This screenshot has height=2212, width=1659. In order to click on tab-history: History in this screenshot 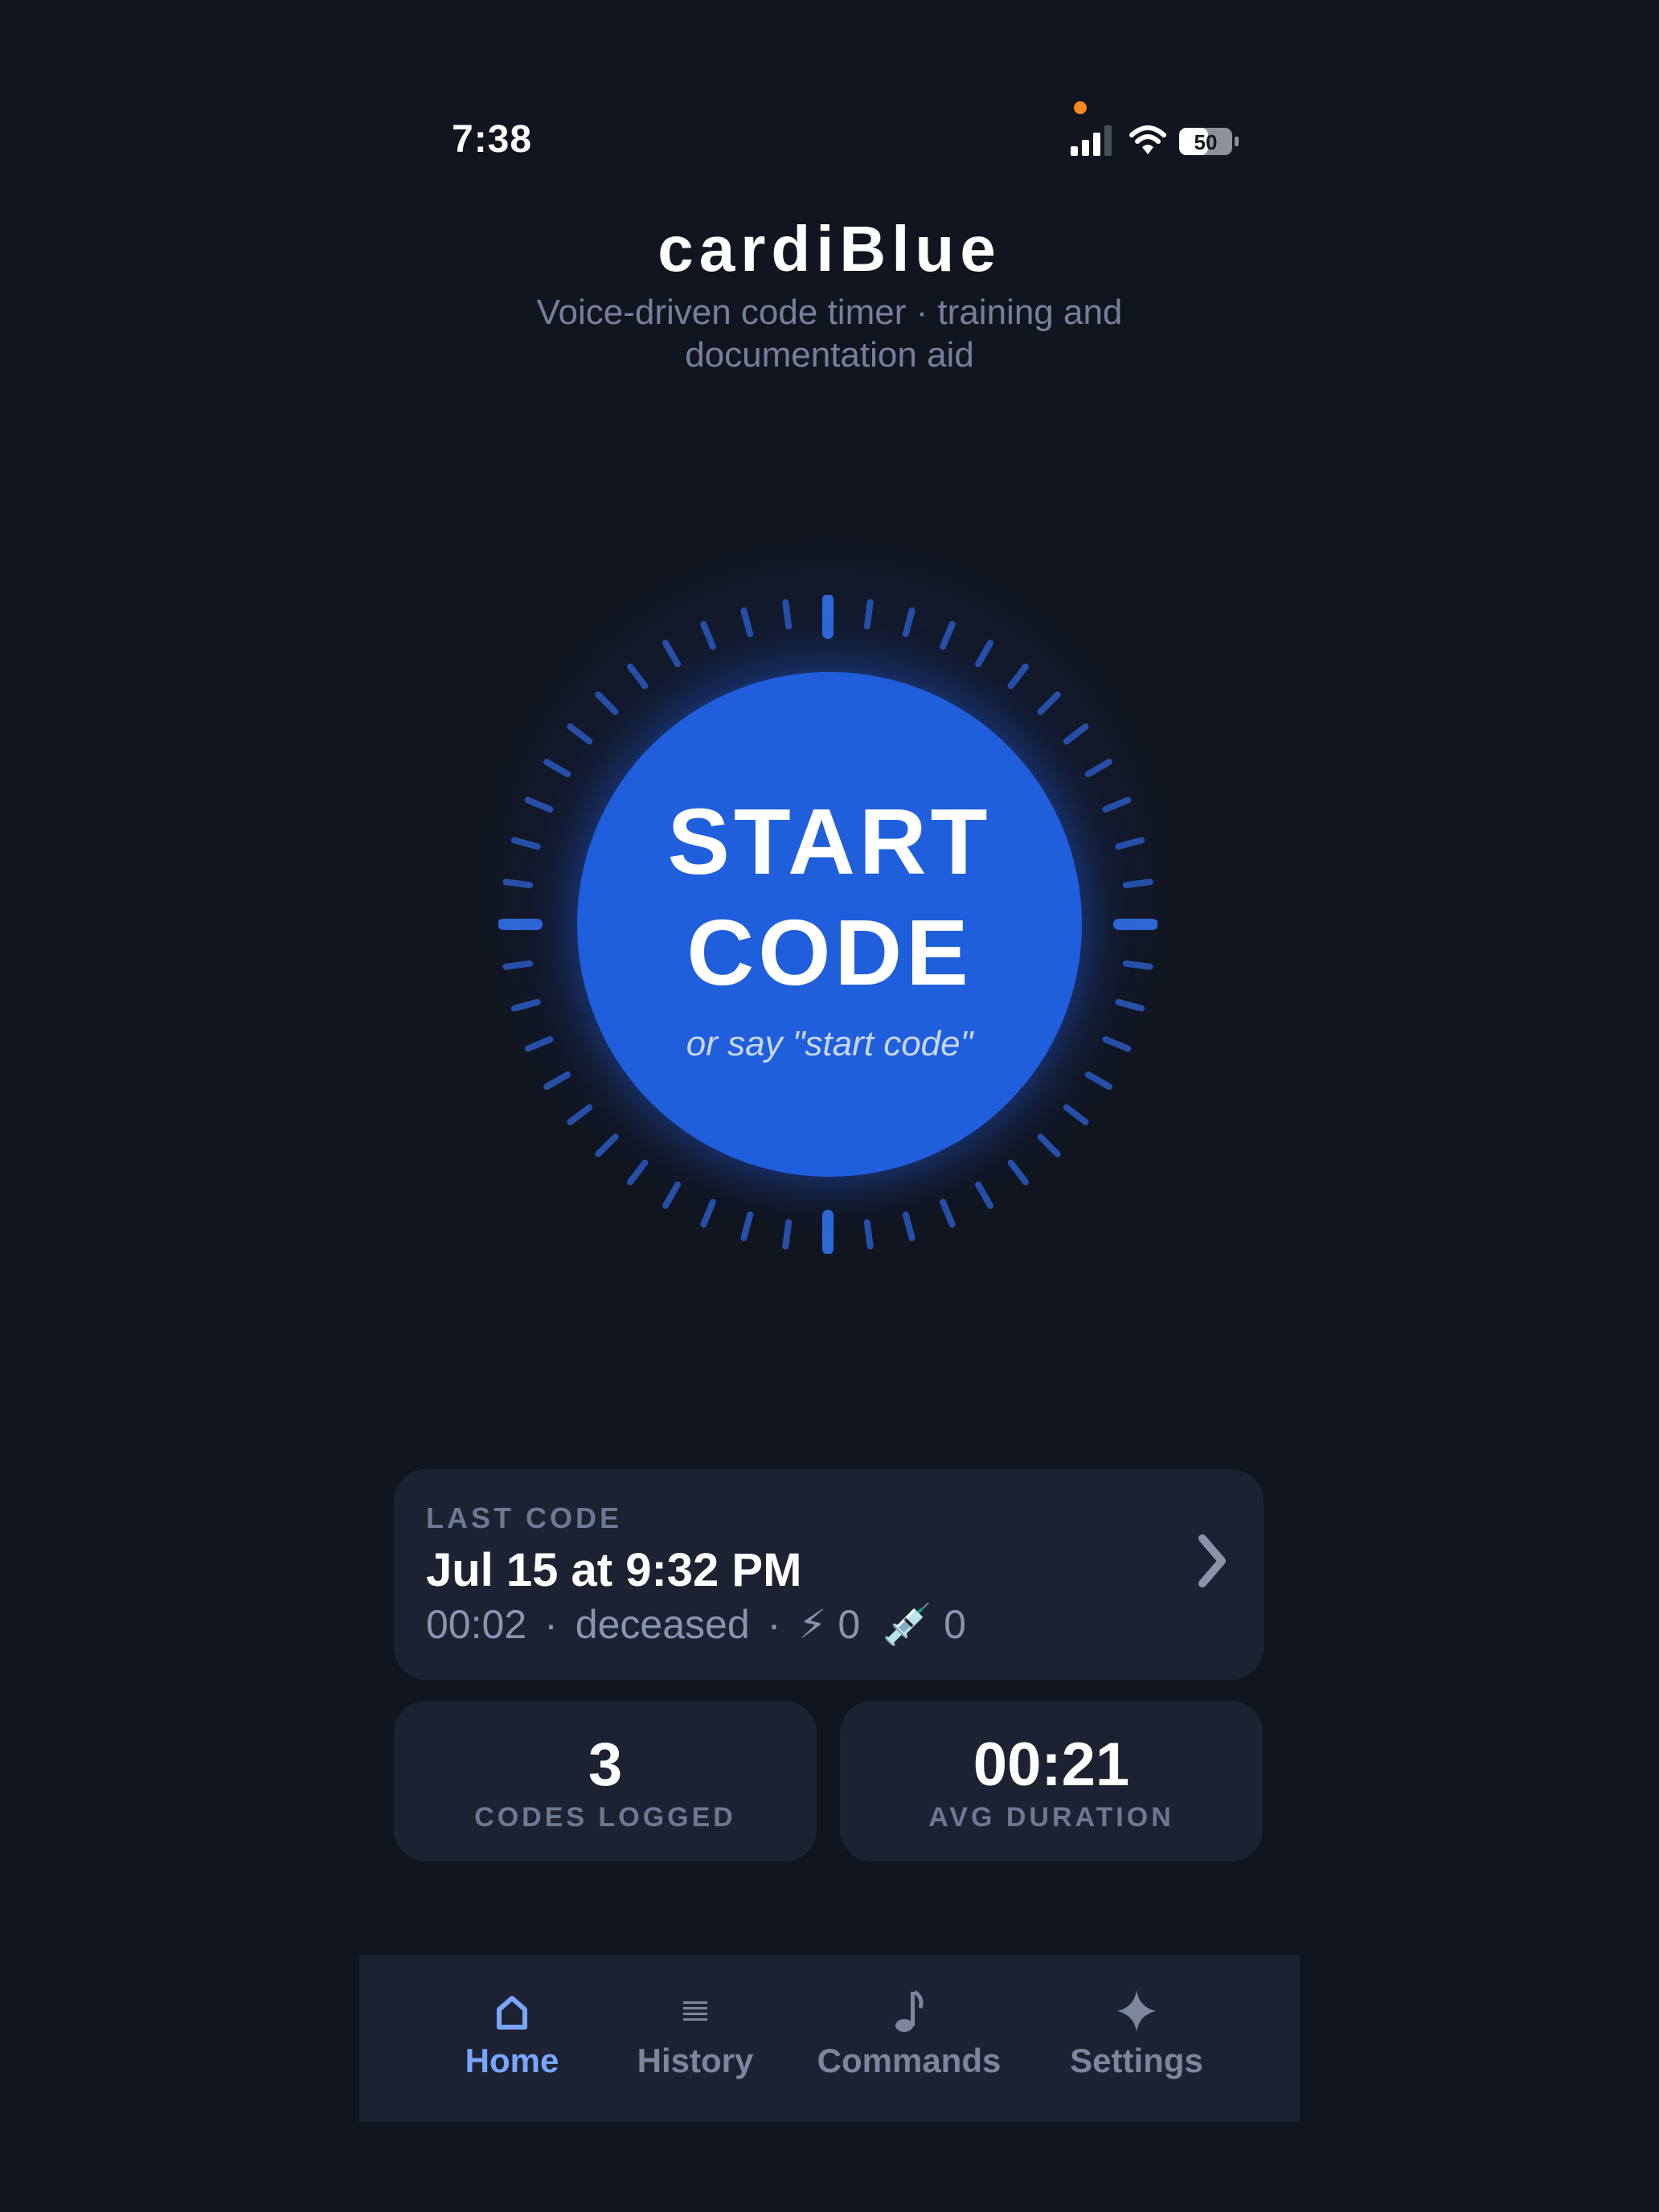, I will do `click(695, 2039)`.